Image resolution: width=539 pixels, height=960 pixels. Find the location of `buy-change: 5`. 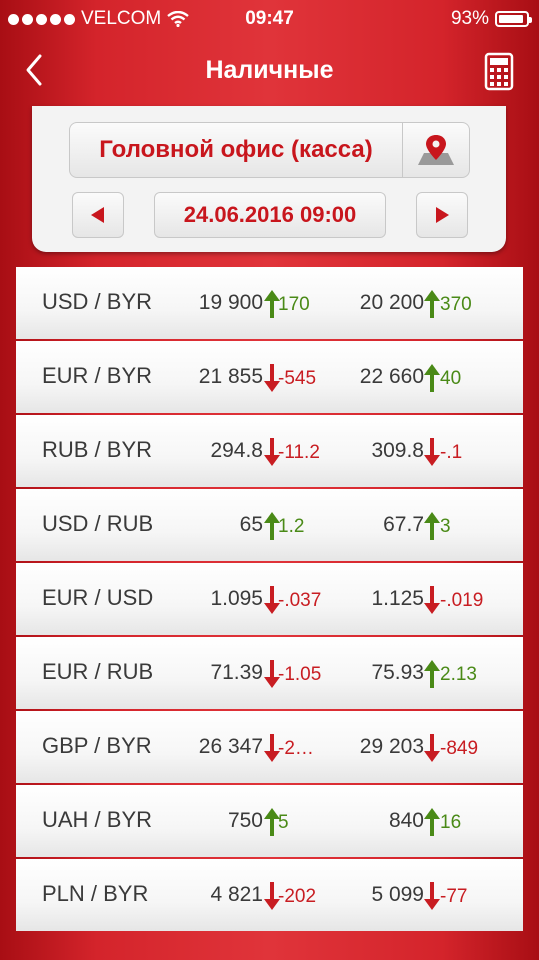

buy-change: 5 is located at coordinates (283, 822).